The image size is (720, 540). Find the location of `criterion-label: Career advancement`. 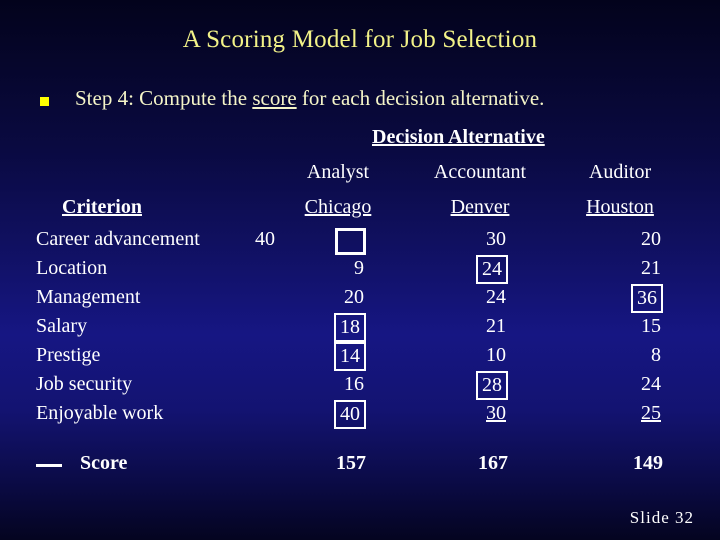

criterion-label: Career advancement is located at coordinates (118, 239).